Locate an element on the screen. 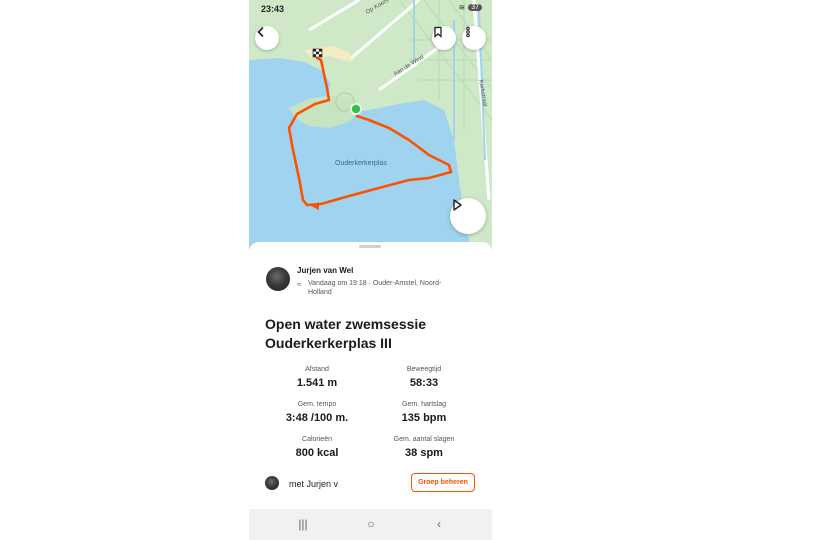 Image resolution: width=840 pixels, height=540 pixels. battery-level: 37 is located at coordinates (475, 7).